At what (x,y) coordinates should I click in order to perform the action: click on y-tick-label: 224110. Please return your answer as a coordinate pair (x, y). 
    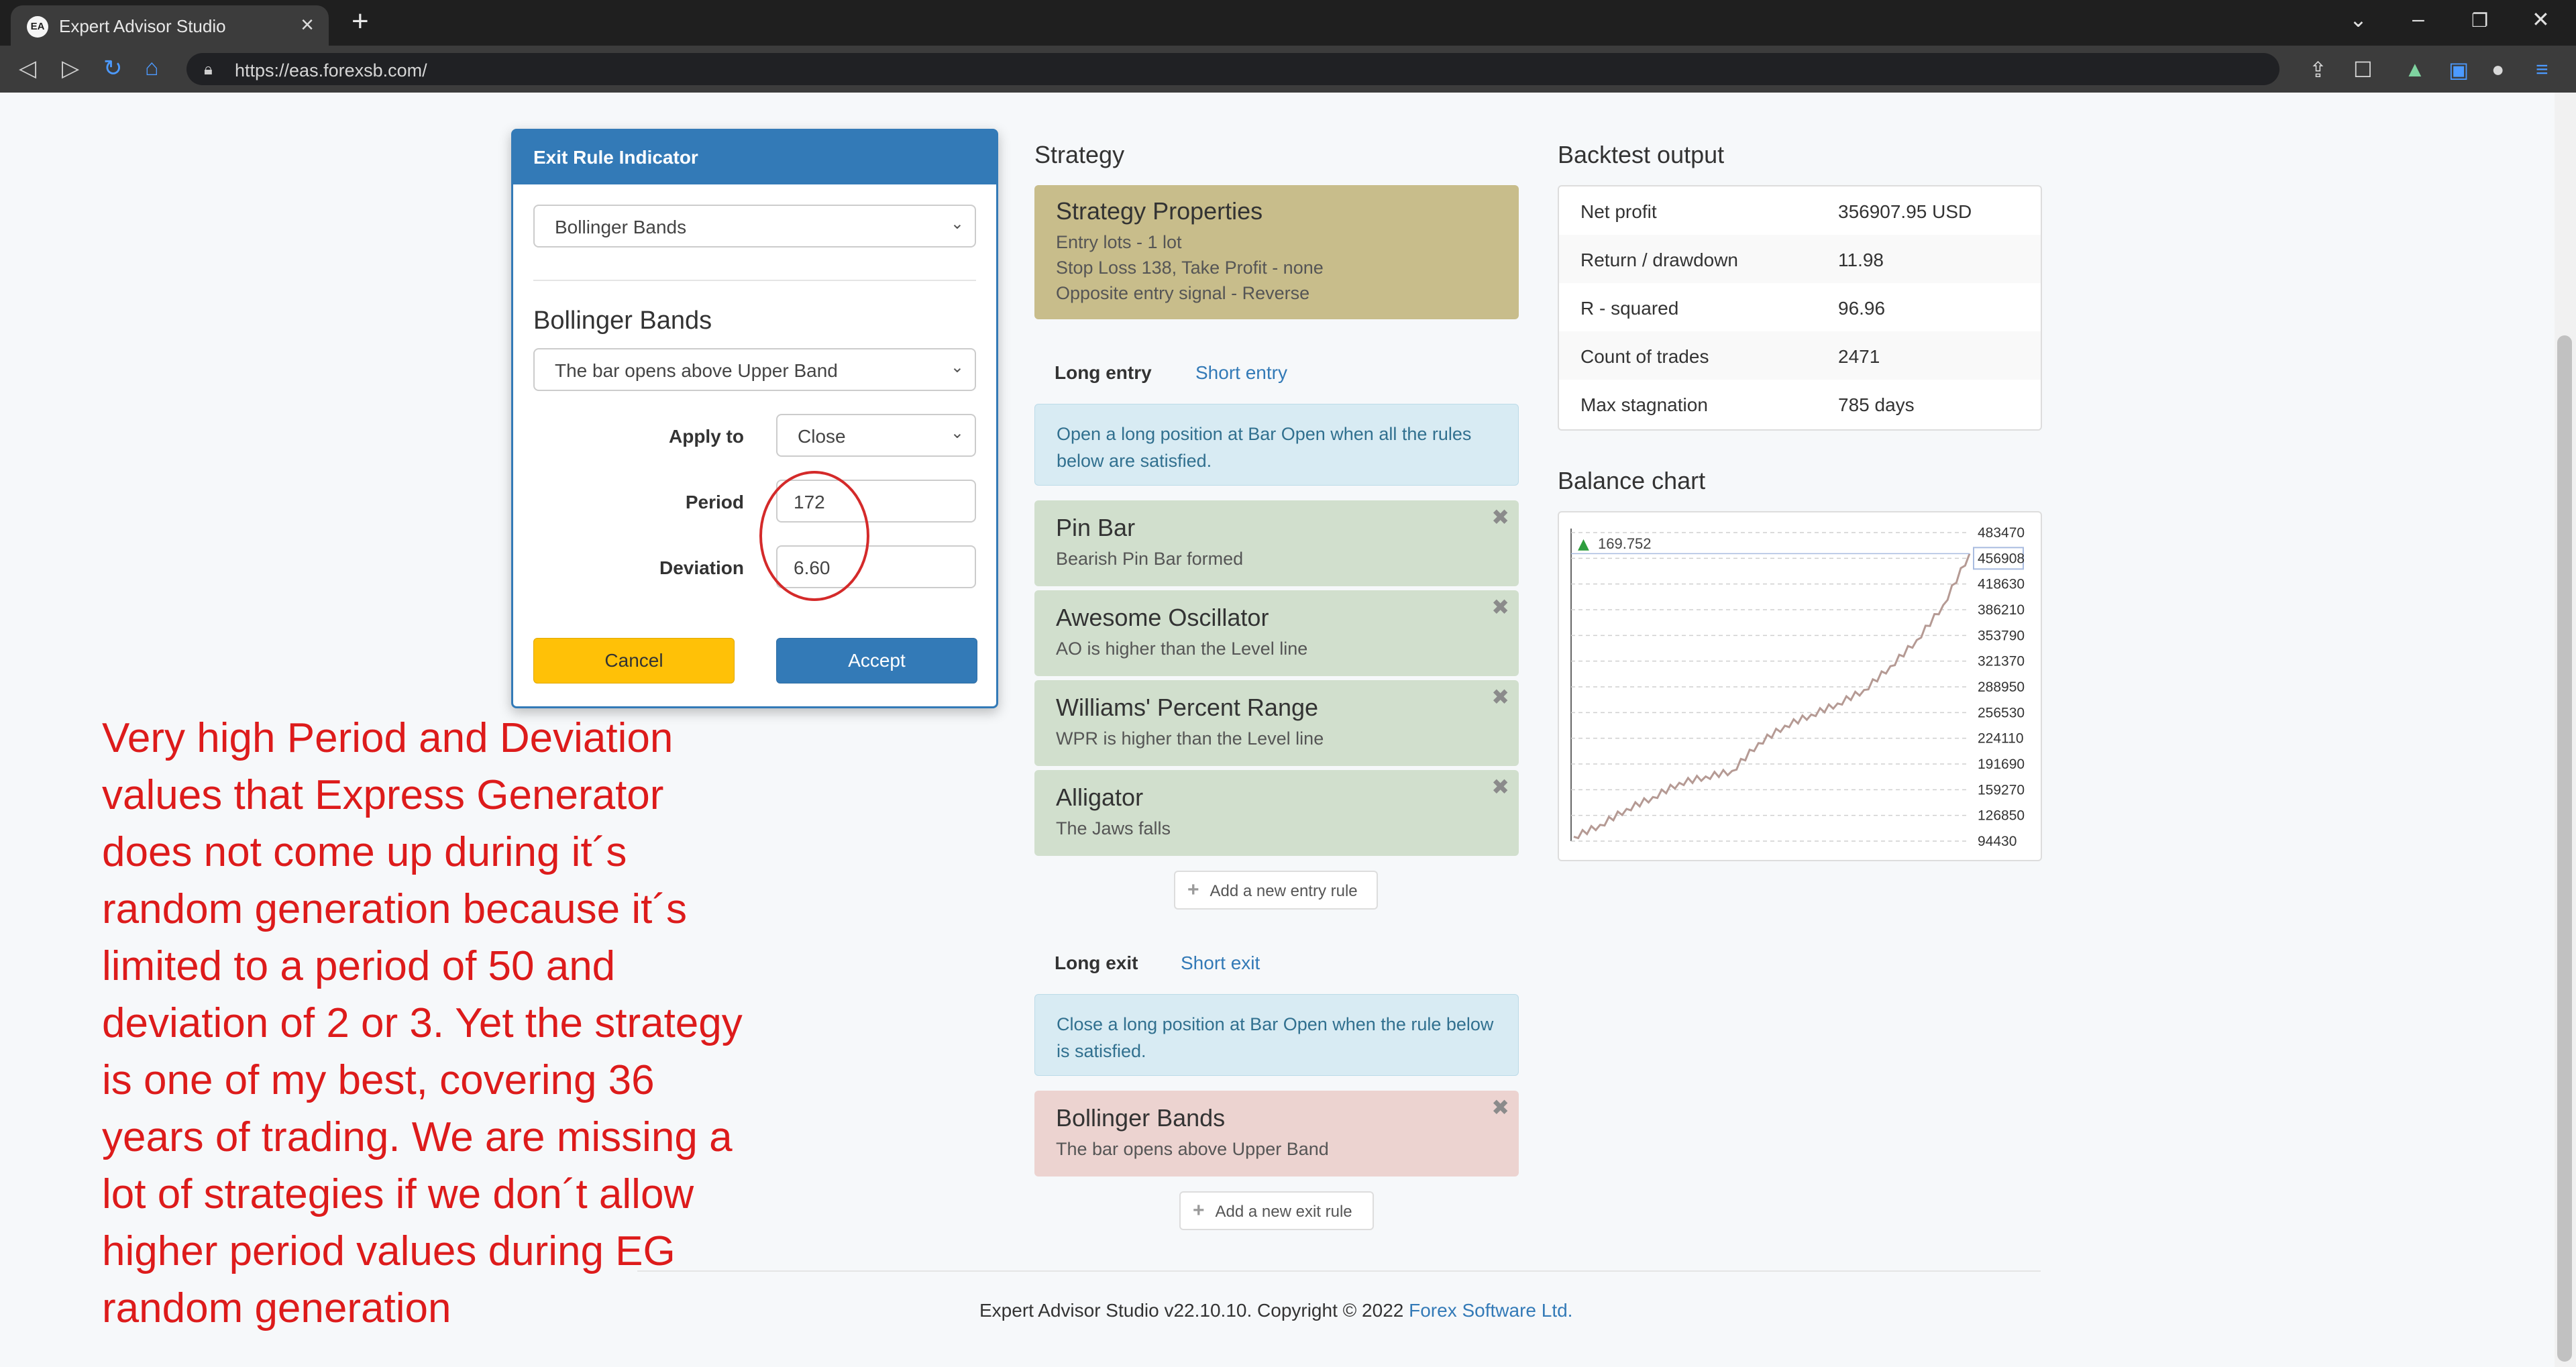
    Looking at the image, I should click on (2001, 739).